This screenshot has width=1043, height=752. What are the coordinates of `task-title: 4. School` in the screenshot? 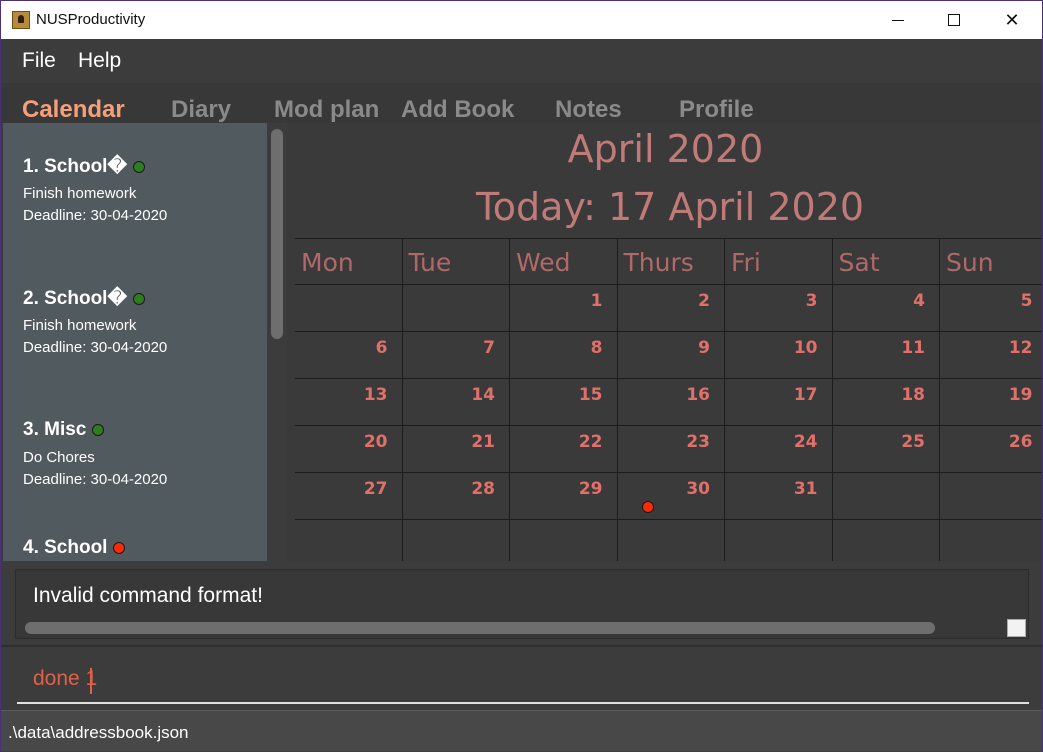 It's located at (74, 548).